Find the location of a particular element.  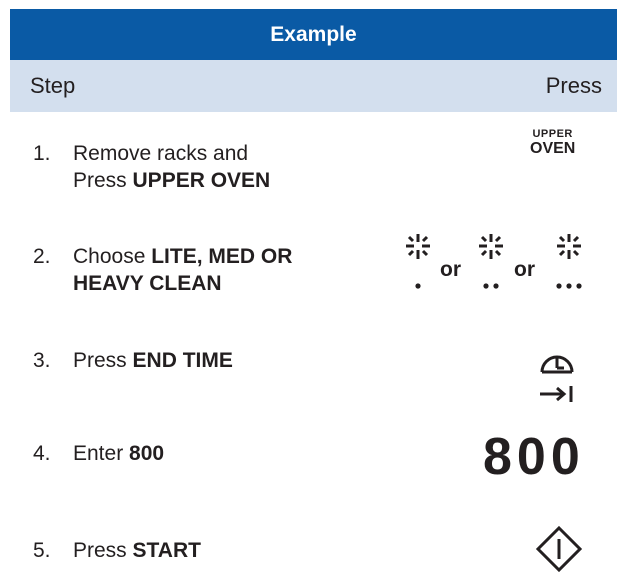

step-text: Remove racks and Press UPPER OVEN is located at coordinates (172, 167).